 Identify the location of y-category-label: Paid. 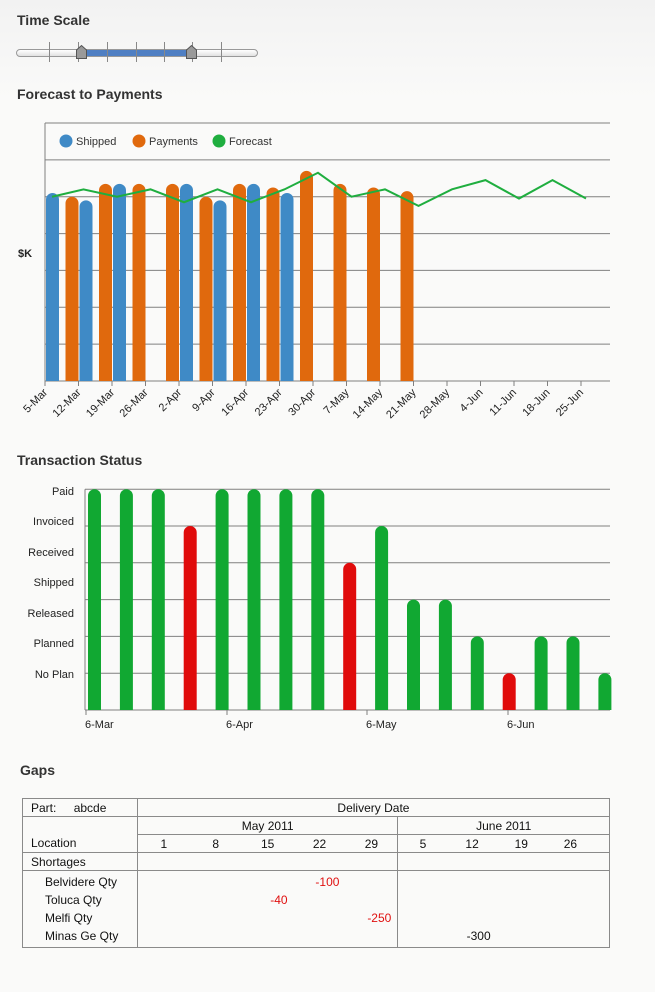
(63, 492).